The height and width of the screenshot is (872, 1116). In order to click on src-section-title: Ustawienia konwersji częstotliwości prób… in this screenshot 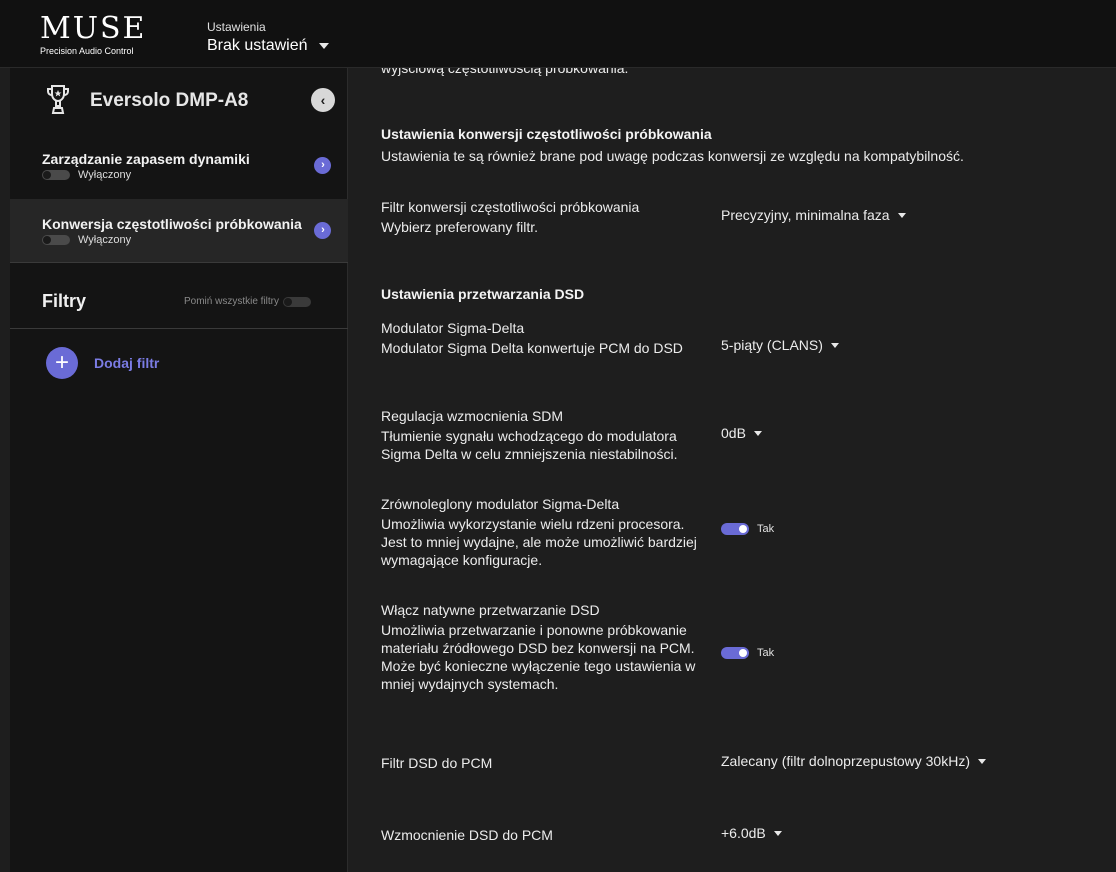, I will do `click(546, 134)`.